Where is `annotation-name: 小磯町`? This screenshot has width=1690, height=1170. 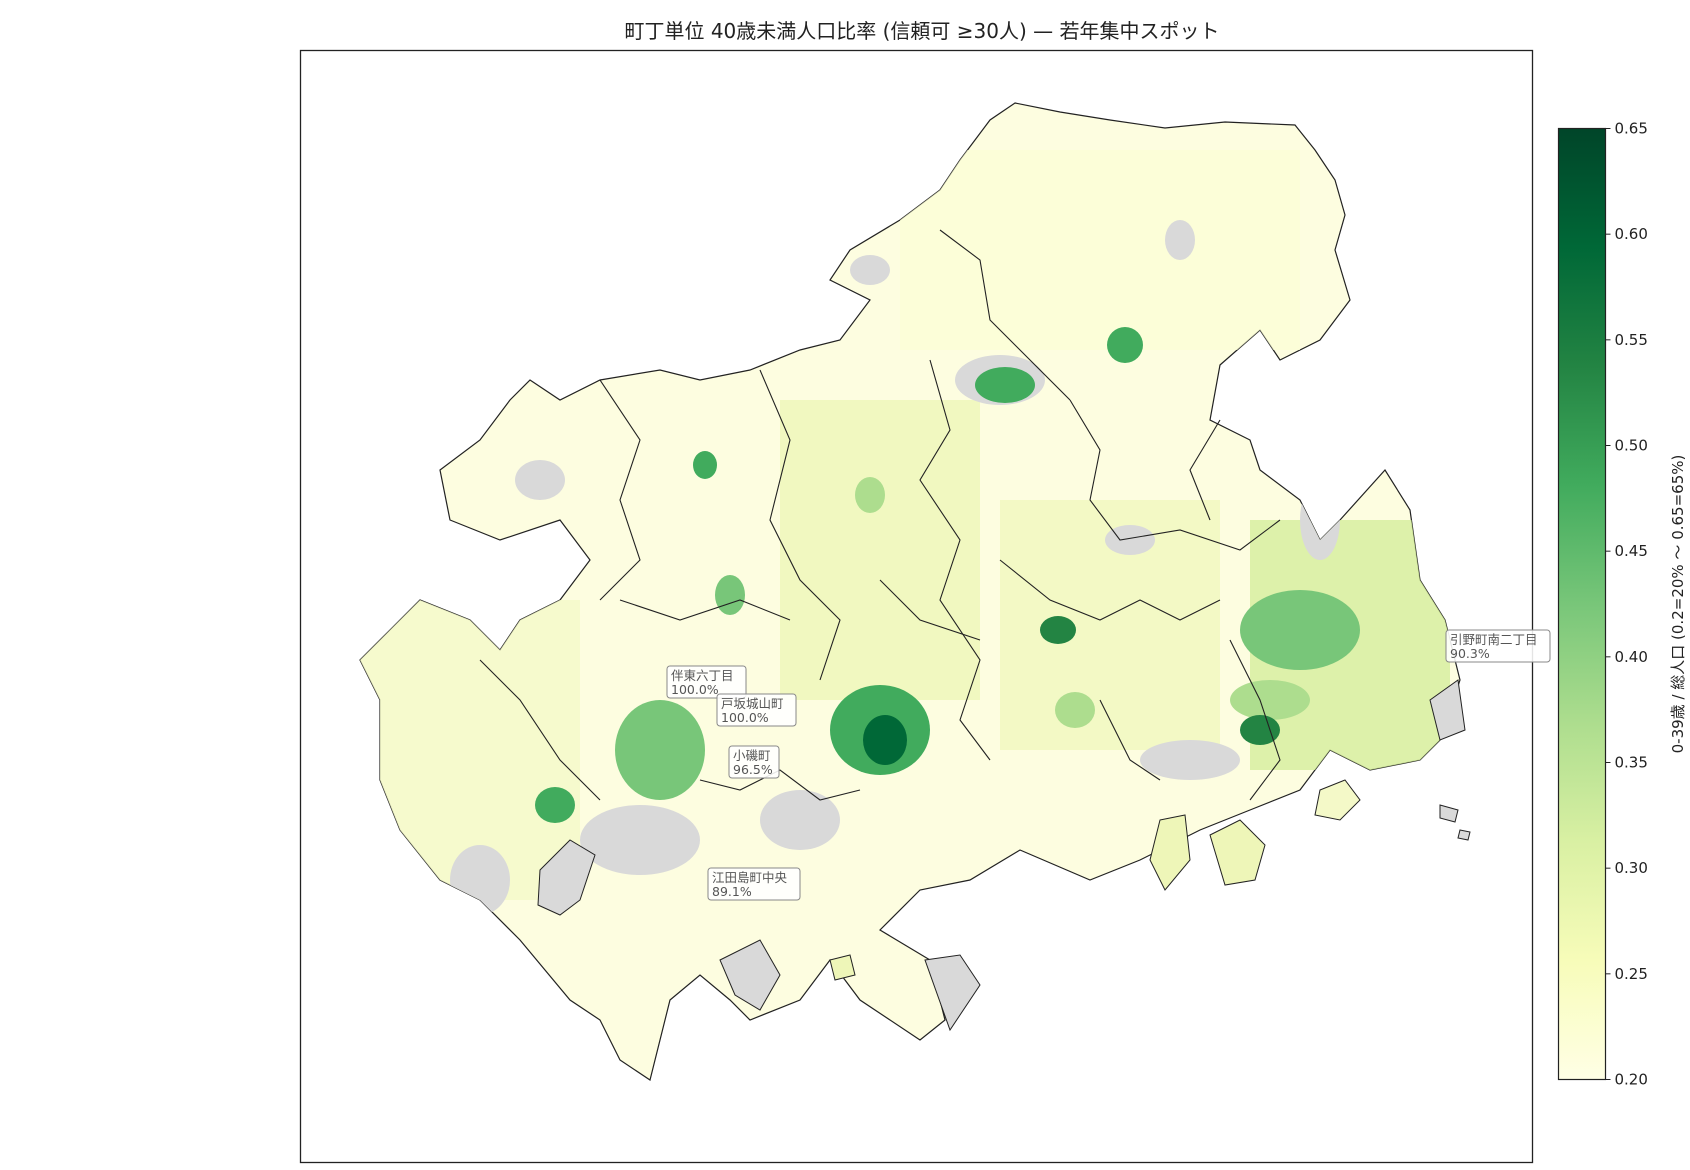
annotation-name: 小磯町 is located at coordinates (752, 755).